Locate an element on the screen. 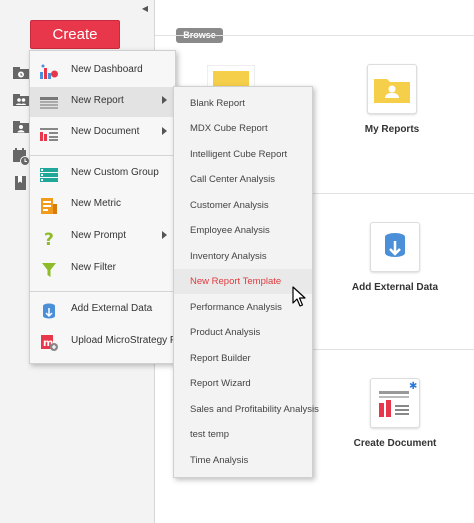 Image resolution: width=474 pixels, height=523 pixels. tile-my-reports: My Reports is located at coordinates (392, 99).